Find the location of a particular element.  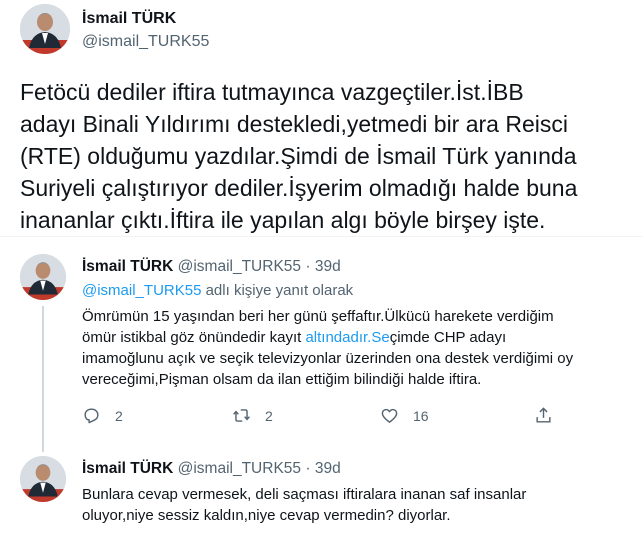

like-count: 16 is located at coordinates (421, 415).